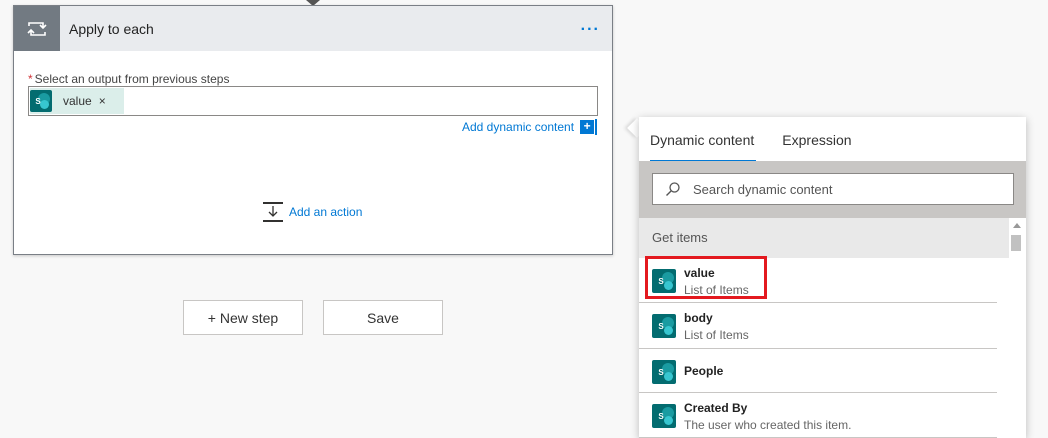 Image resolution: width=1048 pixels, height=438 pixels. I want to click on add-an-action-link: Add an action, so click(312, 212).